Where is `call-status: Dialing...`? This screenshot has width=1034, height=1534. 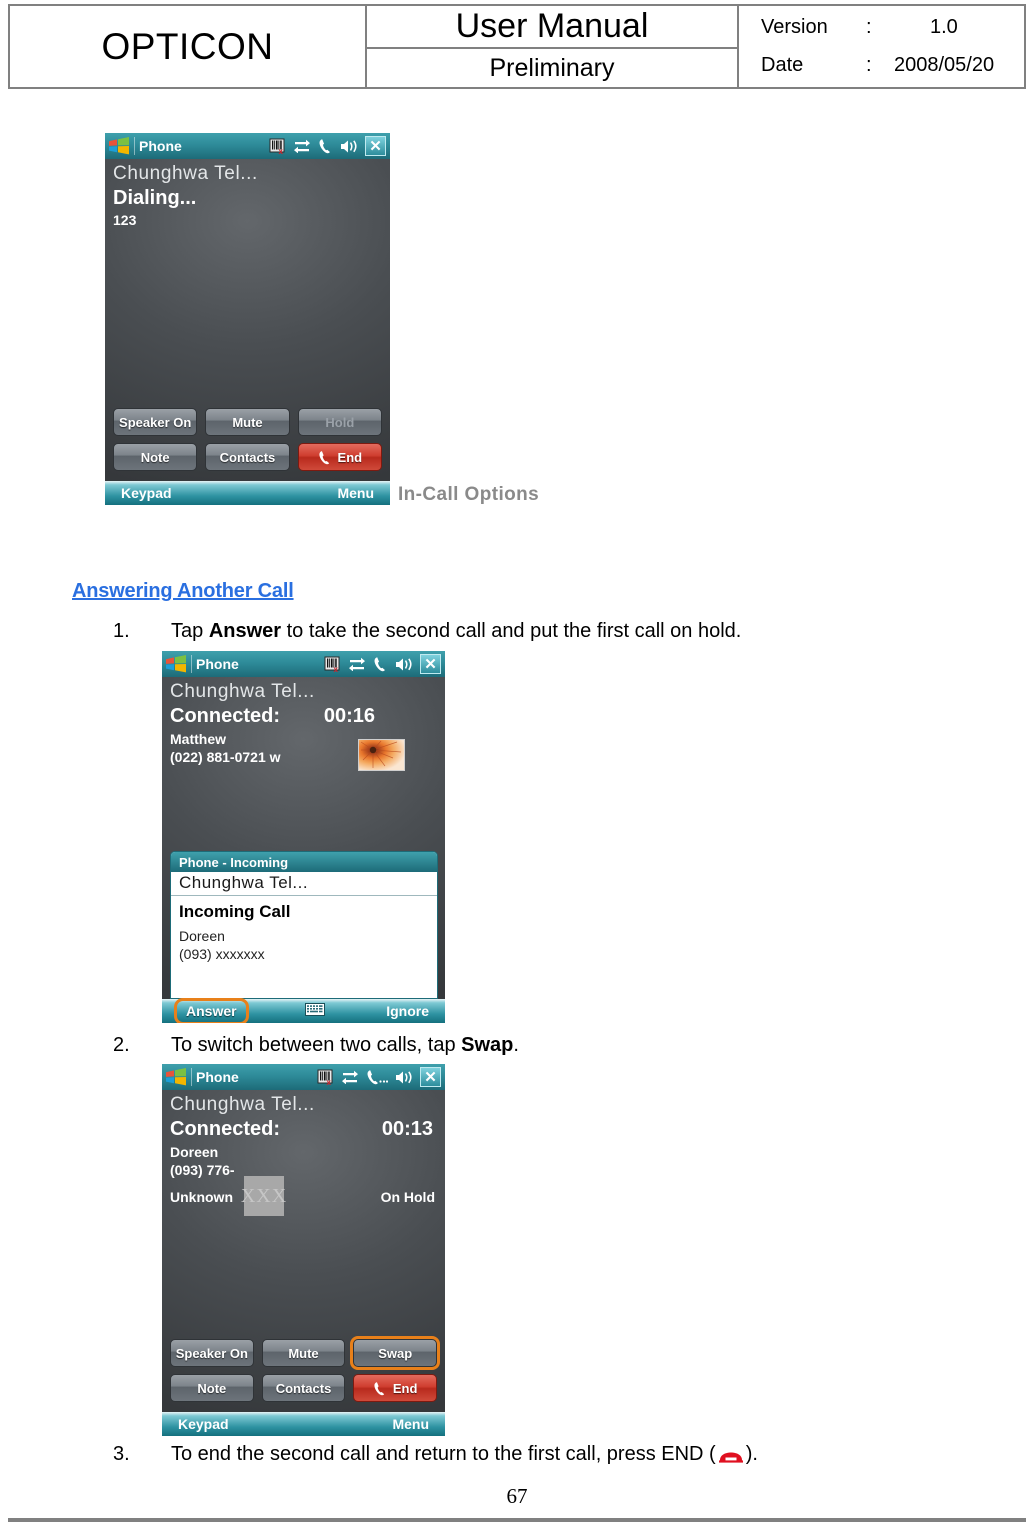 call-status: Dialing... is located at coordinates (155, 198).